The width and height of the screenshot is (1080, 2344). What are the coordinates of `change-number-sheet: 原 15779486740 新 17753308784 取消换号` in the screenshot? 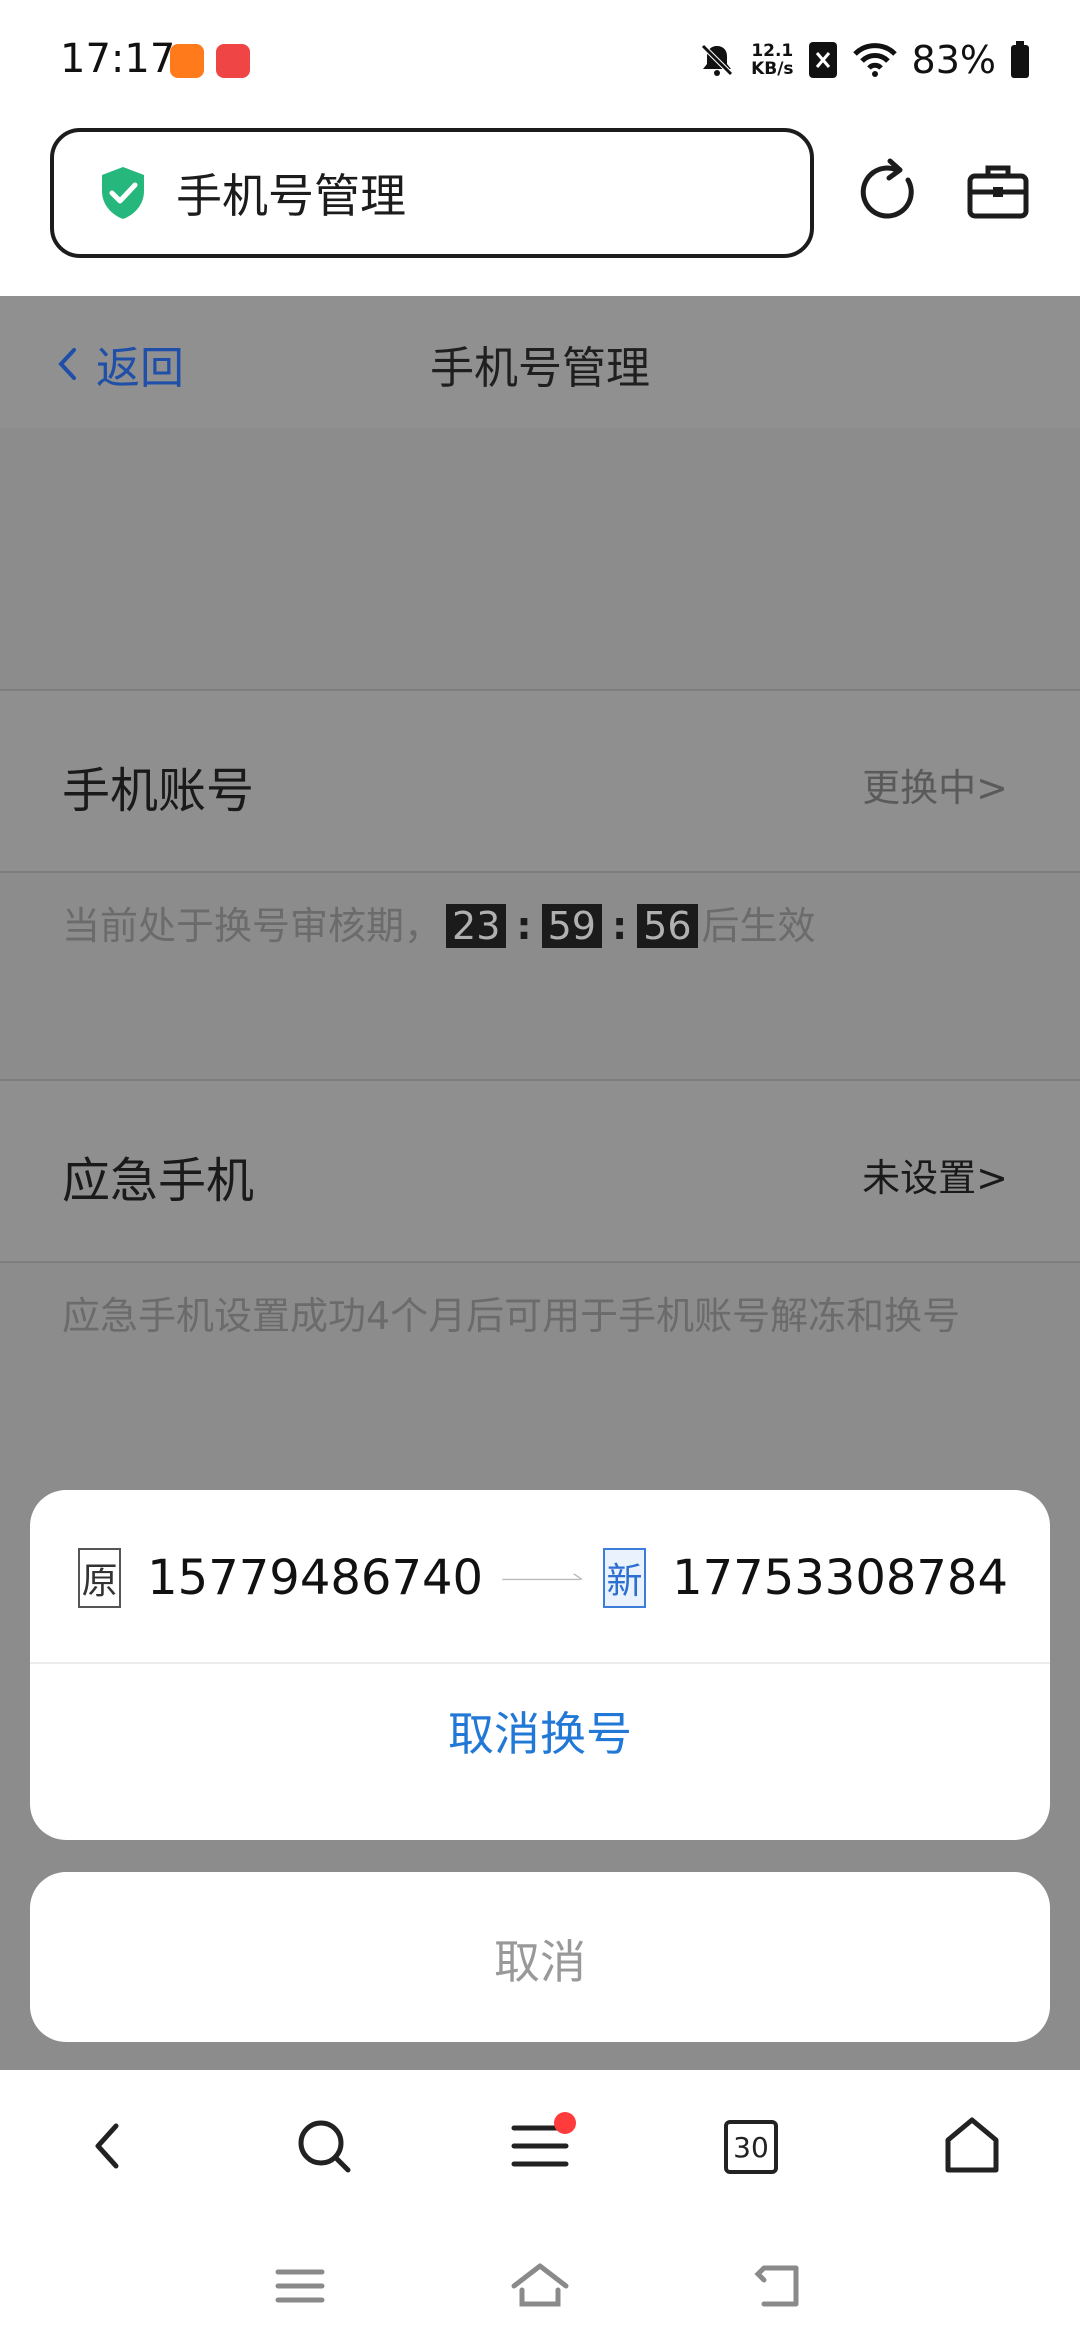 It's located at (540, 1665).